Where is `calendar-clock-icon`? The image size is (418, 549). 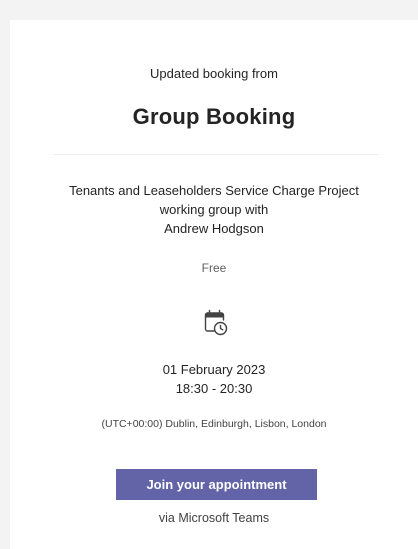
calendar-clock-icon is located at coordinates (215, 322).